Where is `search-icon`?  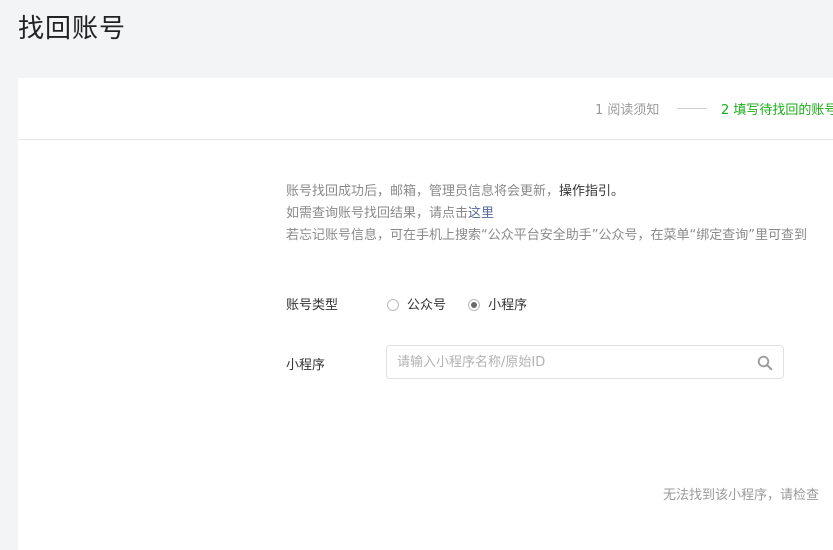 search-icon is located at coordinates (765, 363).